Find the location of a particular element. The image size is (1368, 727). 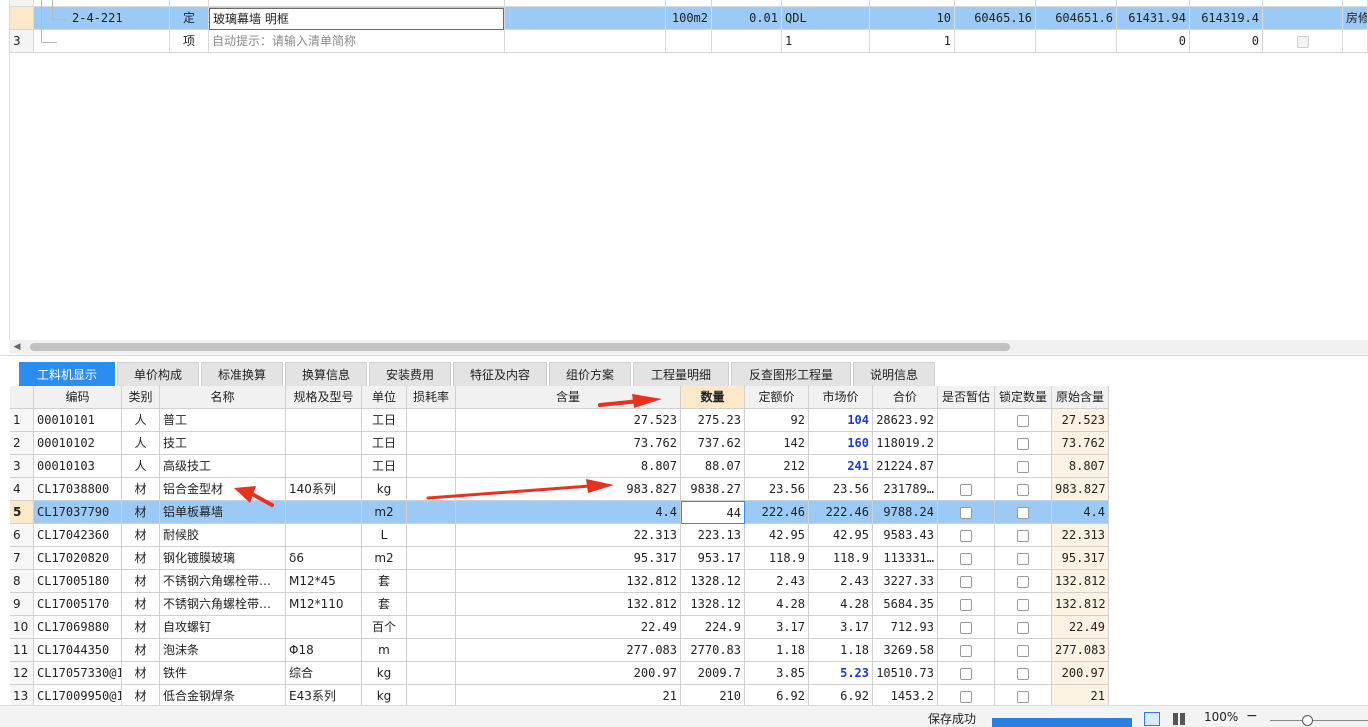

tab-unit-price-composition: 单价构成 is located at coordinates (158, 374).